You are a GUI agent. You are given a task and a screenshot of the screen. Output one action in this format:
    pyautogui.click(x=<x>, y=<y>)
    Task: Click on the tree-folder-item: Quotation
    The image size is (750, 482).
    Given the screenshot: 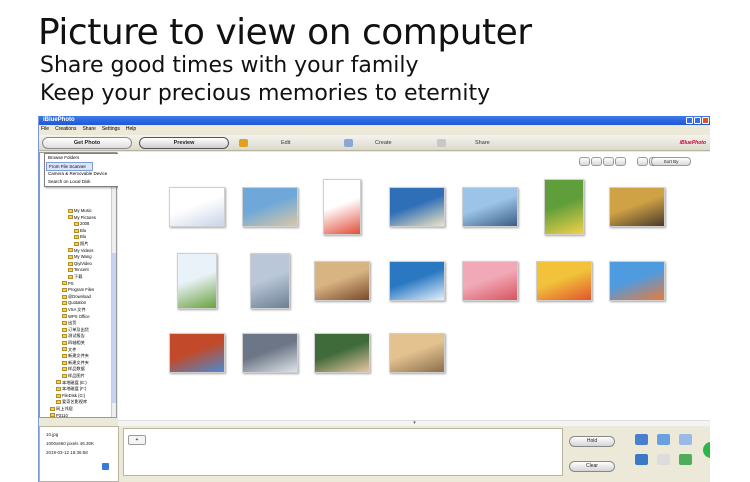 What is the action you would take?
    pyautogui.click(x=74, y=303)
    